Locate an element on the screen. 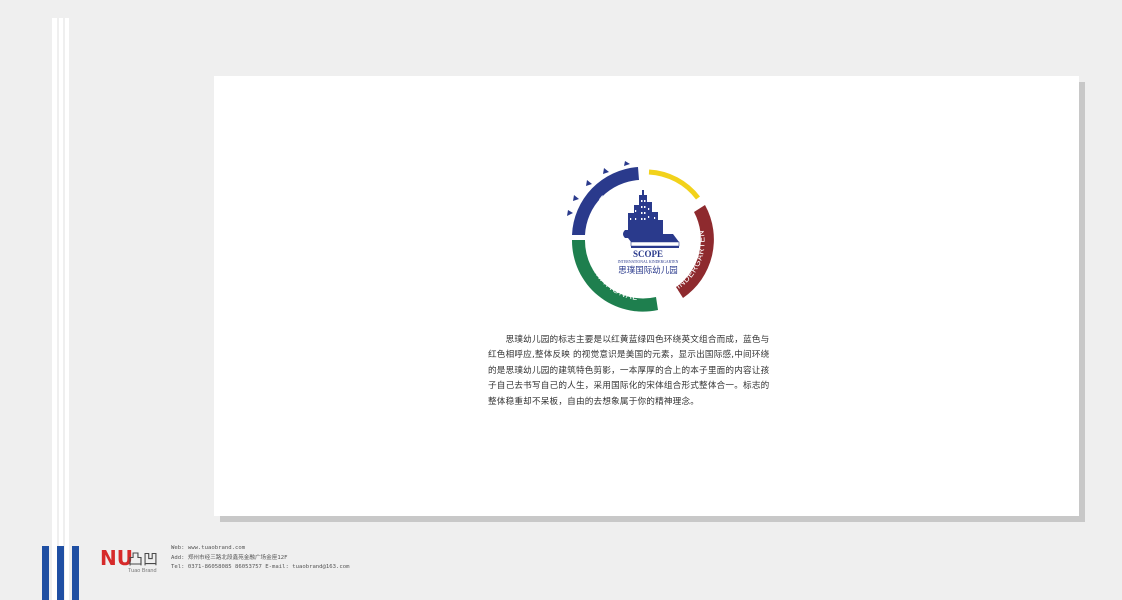  yellow-ring-segment is located at coordinates (674, 184).